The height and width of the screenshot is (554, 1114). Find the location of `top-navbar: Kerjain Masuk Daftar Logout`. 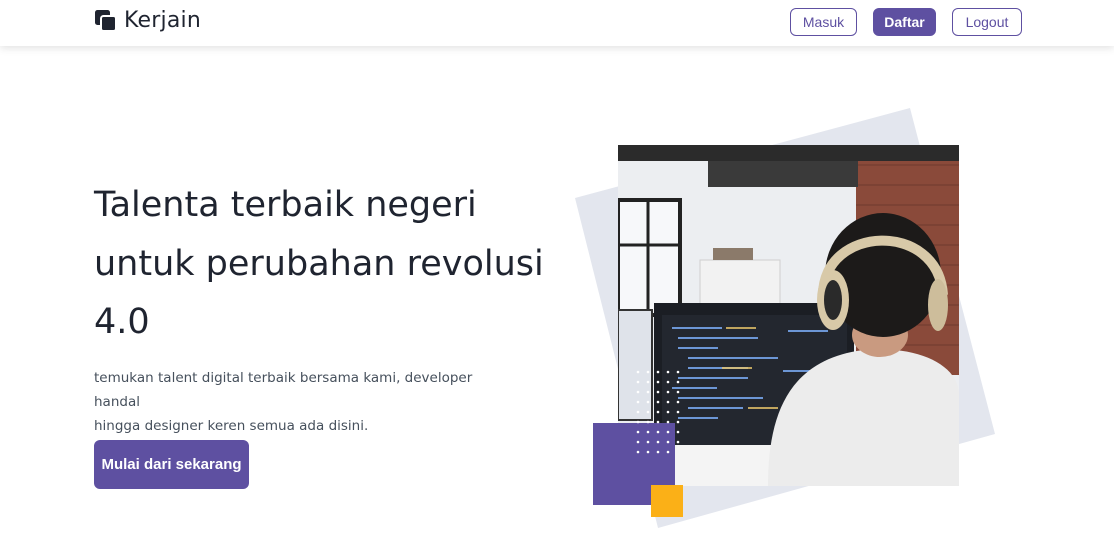

top-navbar: Kerjain Masuk Daftar Logout is located at coordinates (557, 23).